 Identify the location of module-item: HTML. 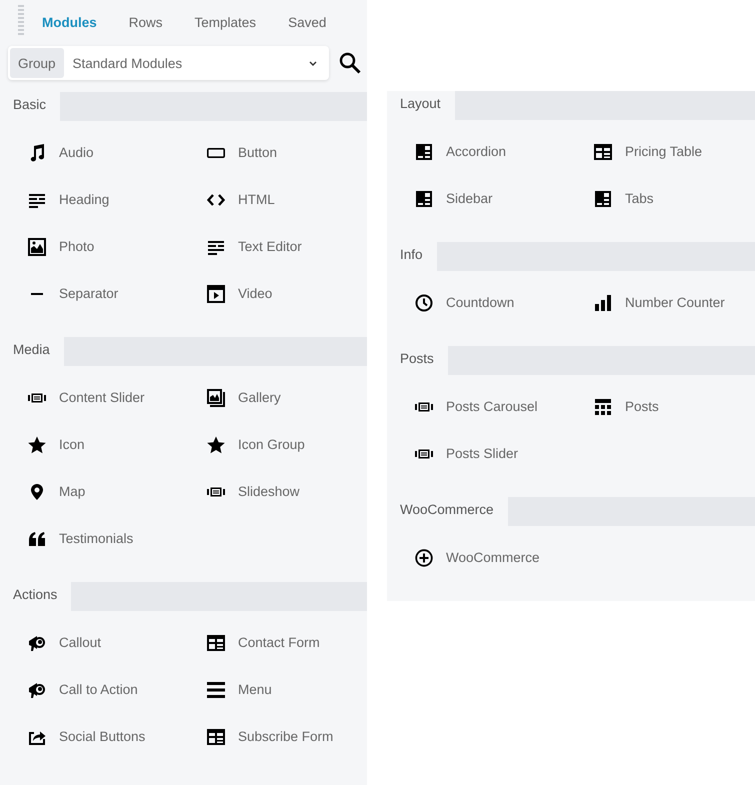
(296, 199).